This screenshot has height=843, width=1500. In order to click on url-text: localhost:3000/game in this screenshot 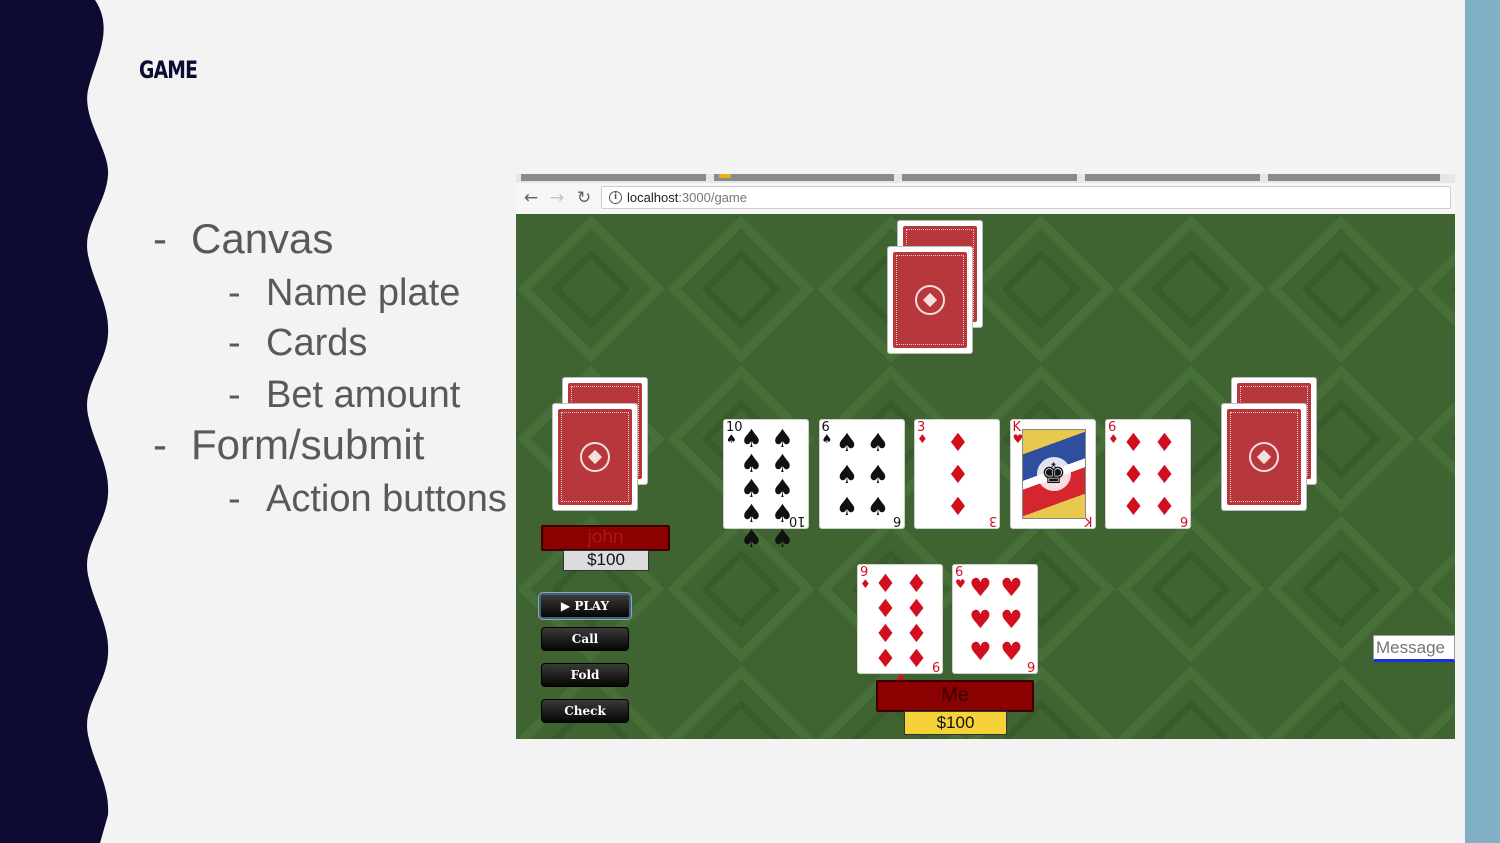, I will do `click(687, 197)`.